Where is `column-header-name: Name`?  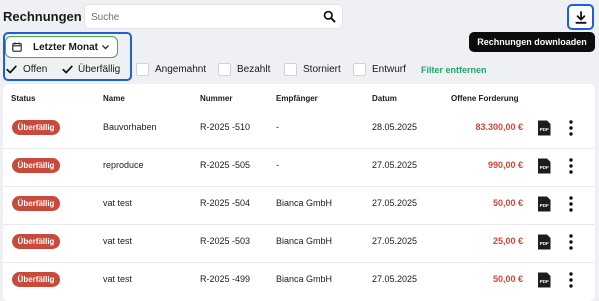
column-header-name: Name is located at coordinates (114, 98).